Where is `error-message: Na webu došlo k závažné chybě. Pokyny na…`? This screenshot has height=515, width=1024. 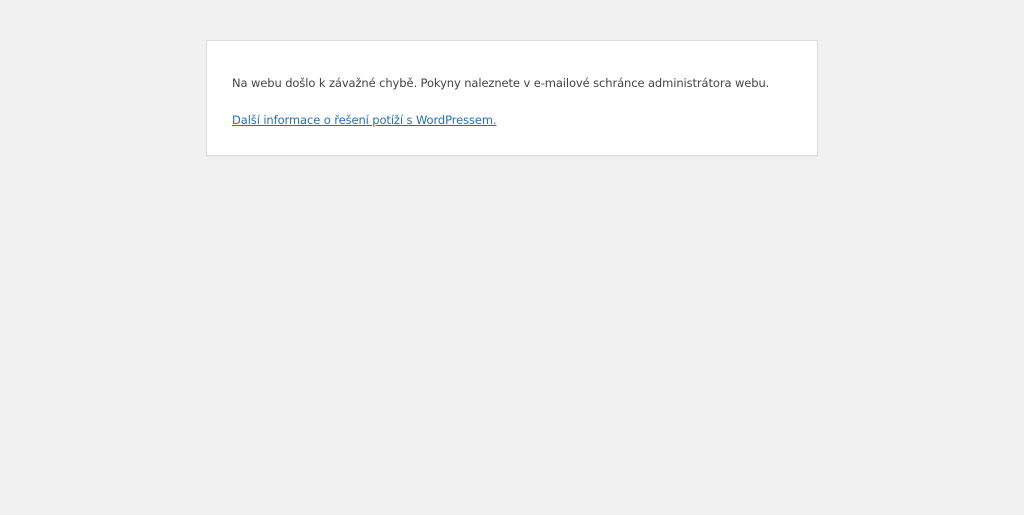
error-message: Na webu došlo k závažné chybě. Pokyny na… is located at coordinates (501, 83).